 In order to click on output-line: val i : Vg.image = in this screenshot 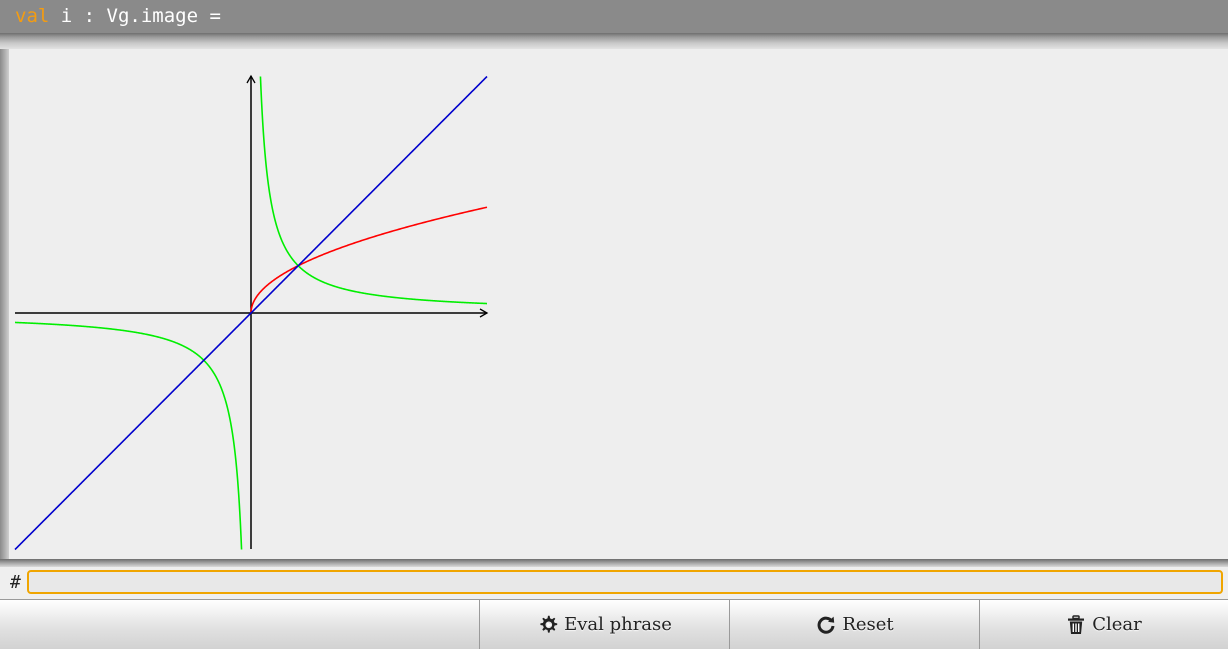, I will do `click(614, 16)`.